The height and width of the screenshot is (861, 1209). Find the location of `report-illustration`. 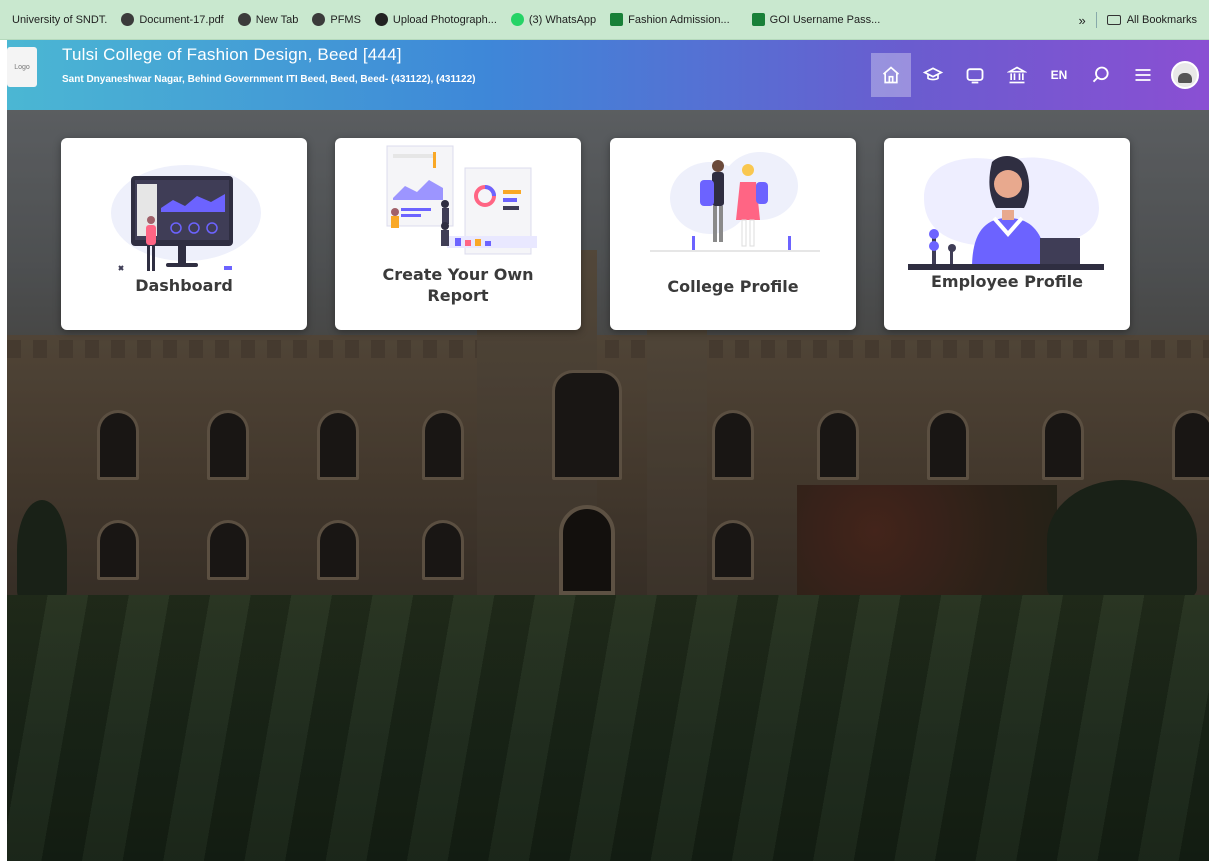

report-illustration is located at coordinates (461, 200).